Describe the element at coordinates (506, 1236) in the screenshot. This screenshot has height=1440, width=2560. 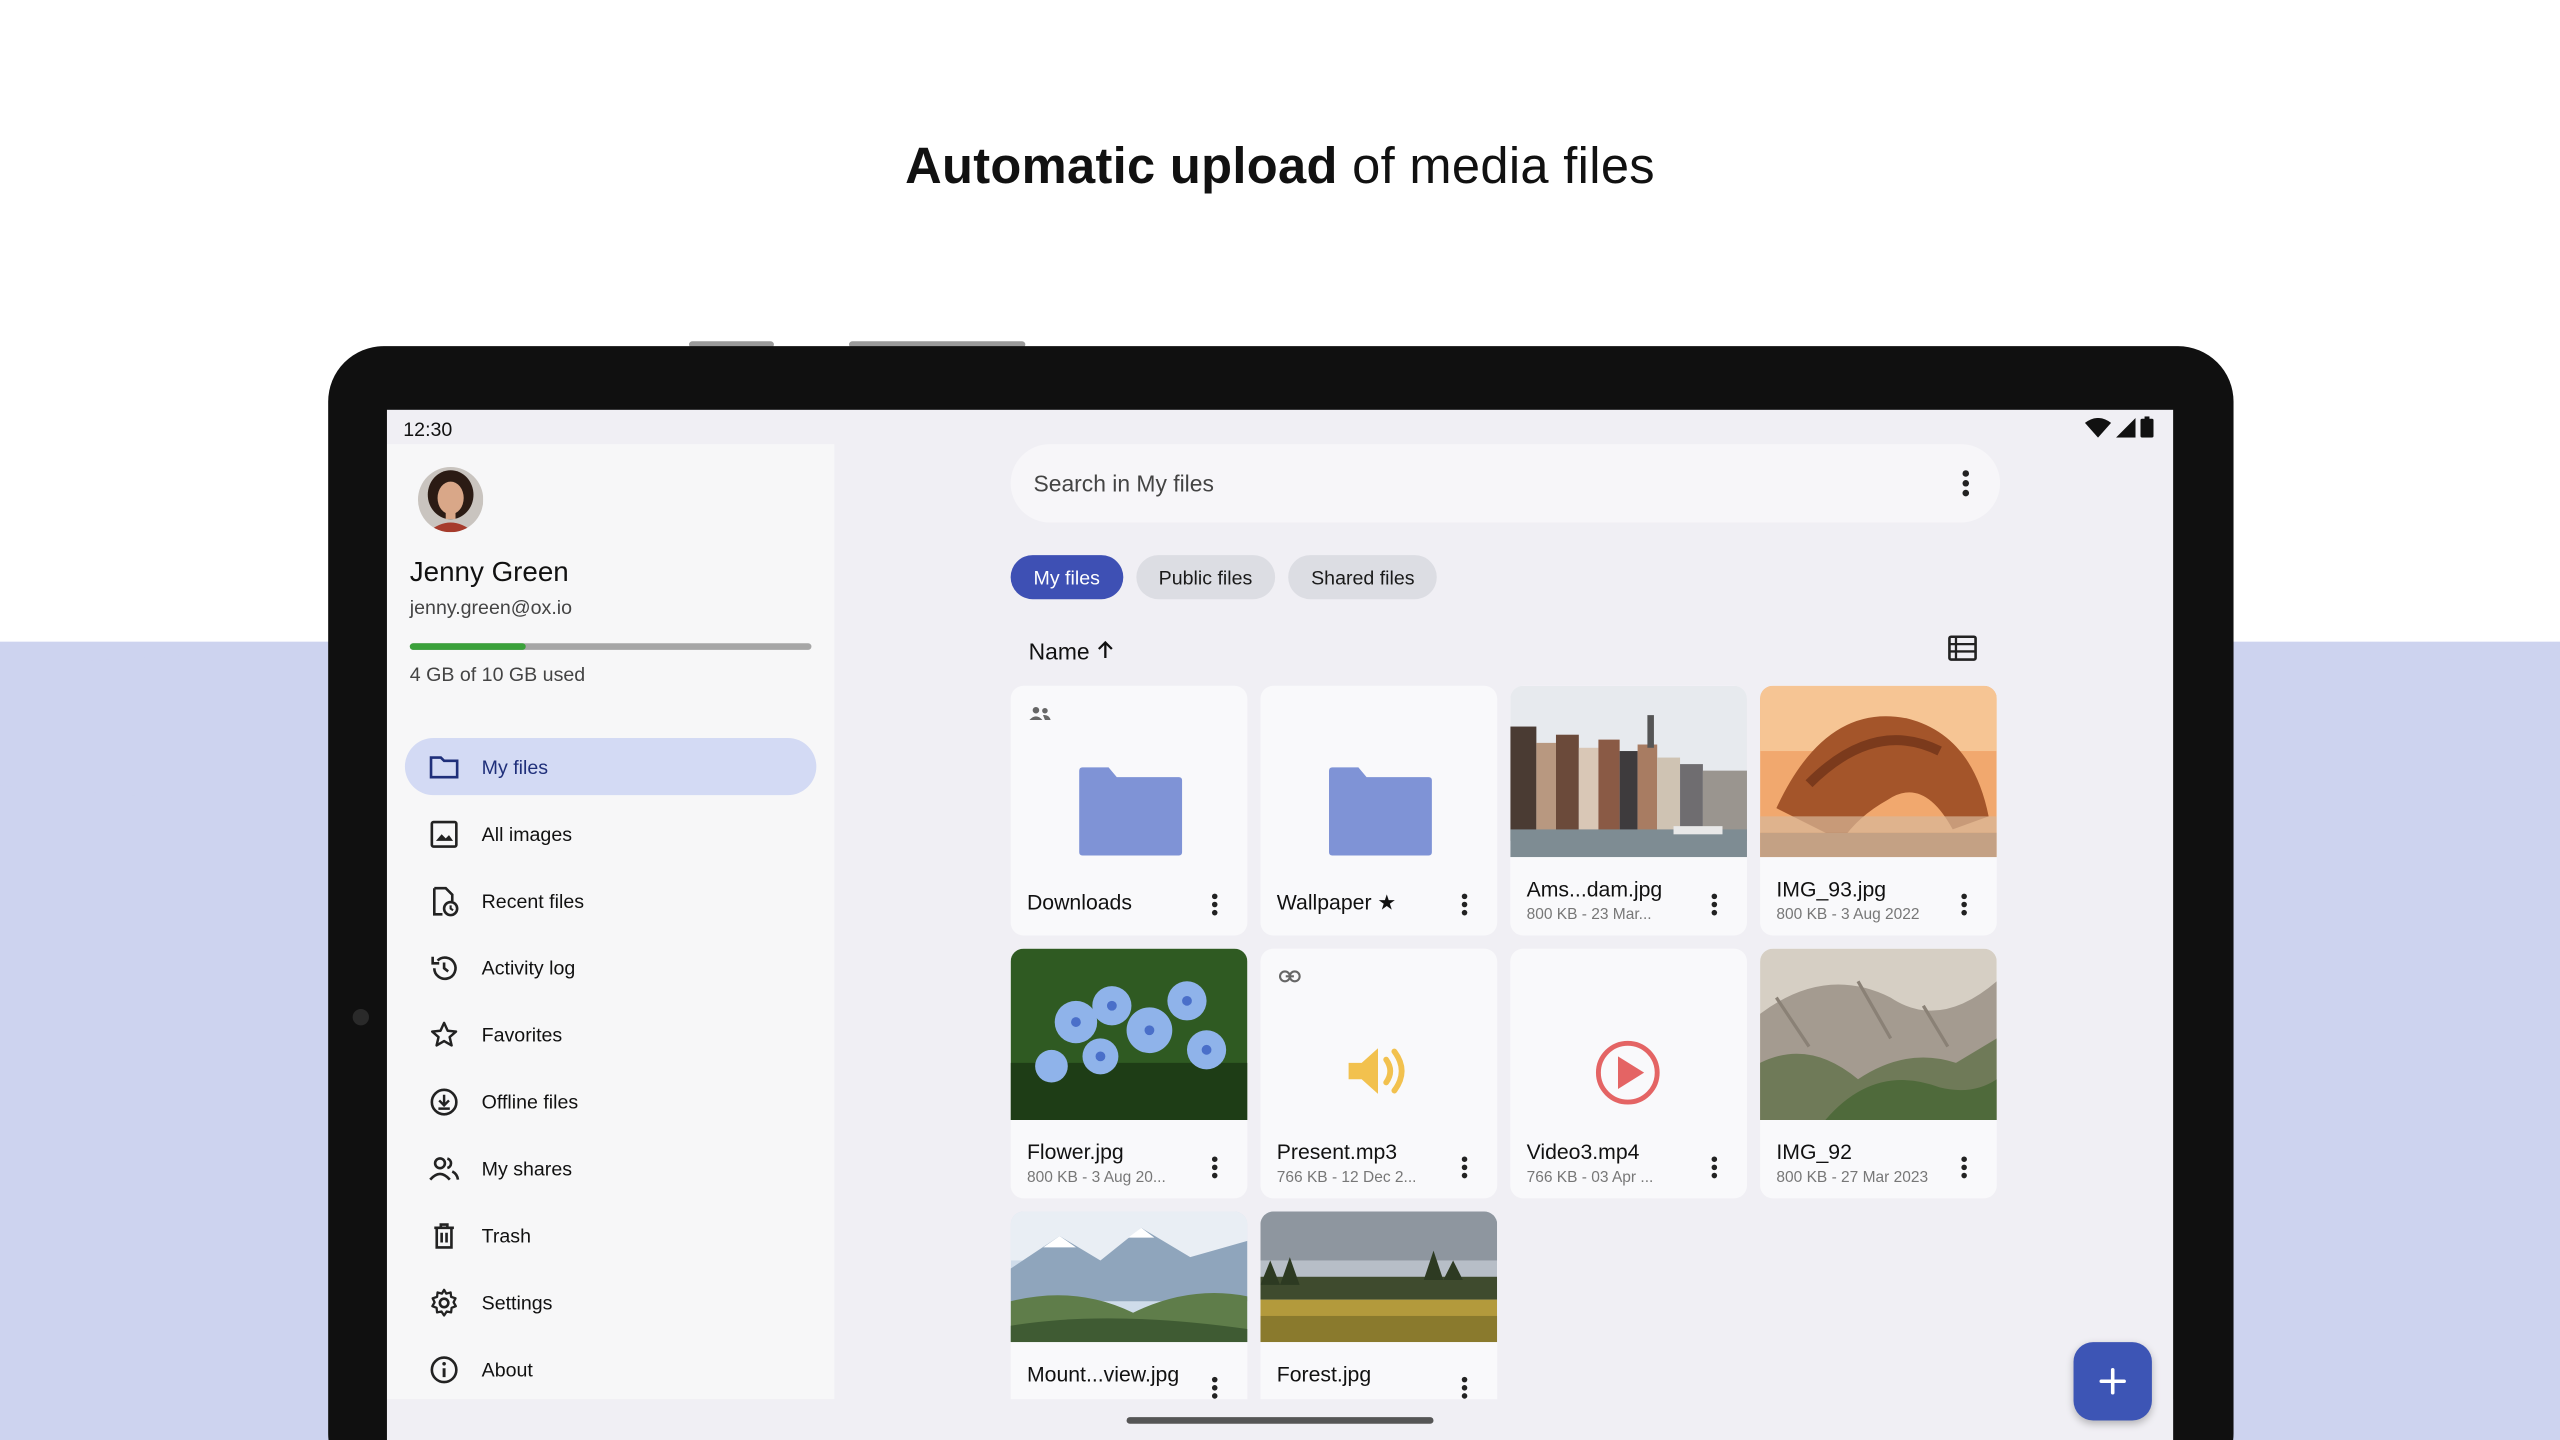
I see `sidebar-item-label: Trash` at that location.